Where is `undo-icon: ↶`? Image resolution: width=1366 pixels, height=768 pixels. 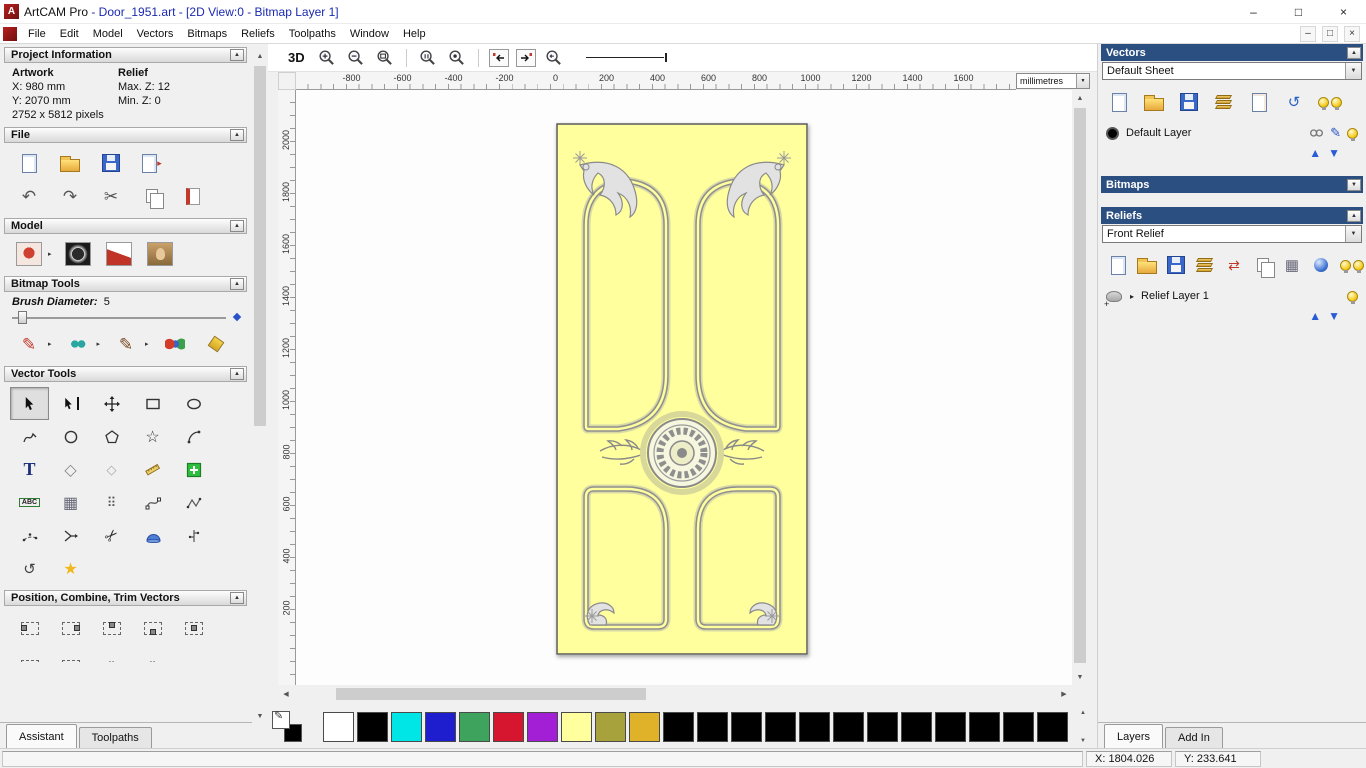 undo-icon: ↶ is located at coordinates (29, 196).